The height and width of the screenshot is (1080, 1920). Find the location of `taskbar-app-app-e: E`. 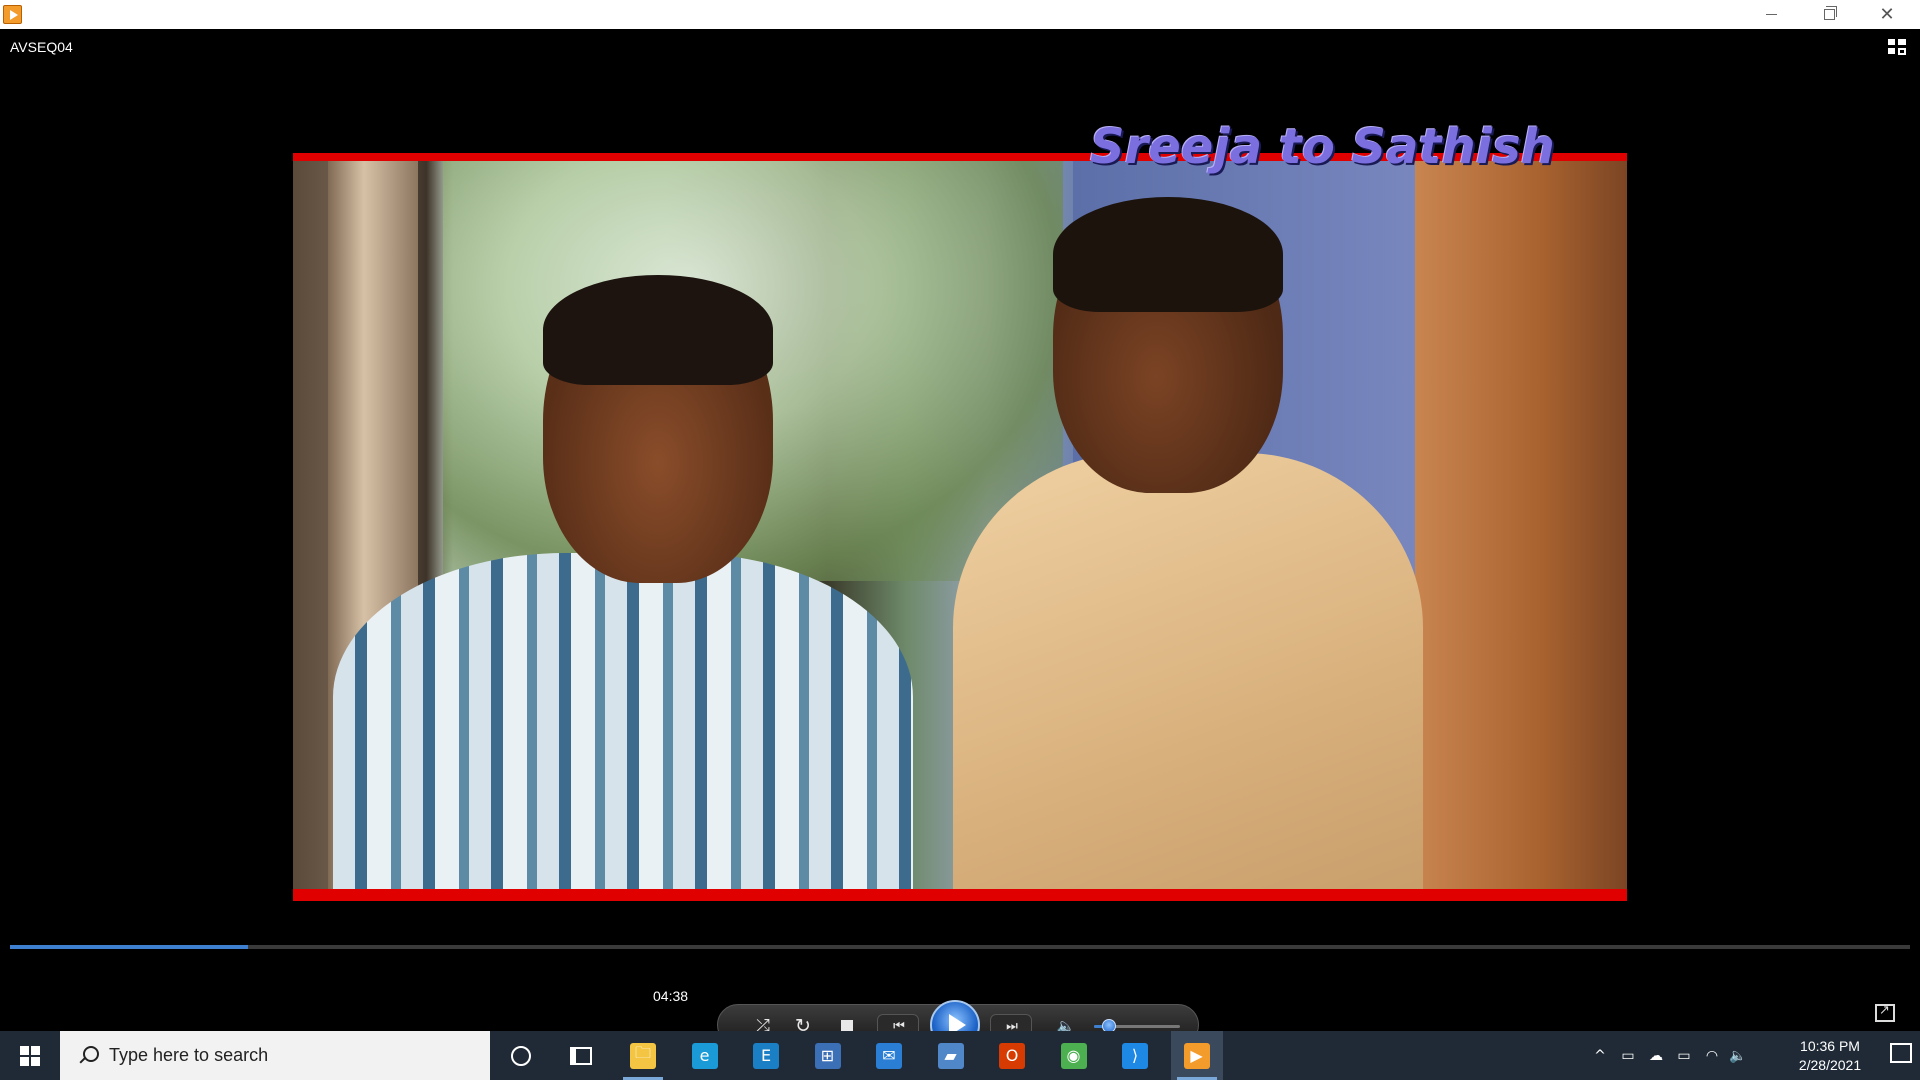

taskbar-app-app-e: E is located at coordinates (766, 1055).